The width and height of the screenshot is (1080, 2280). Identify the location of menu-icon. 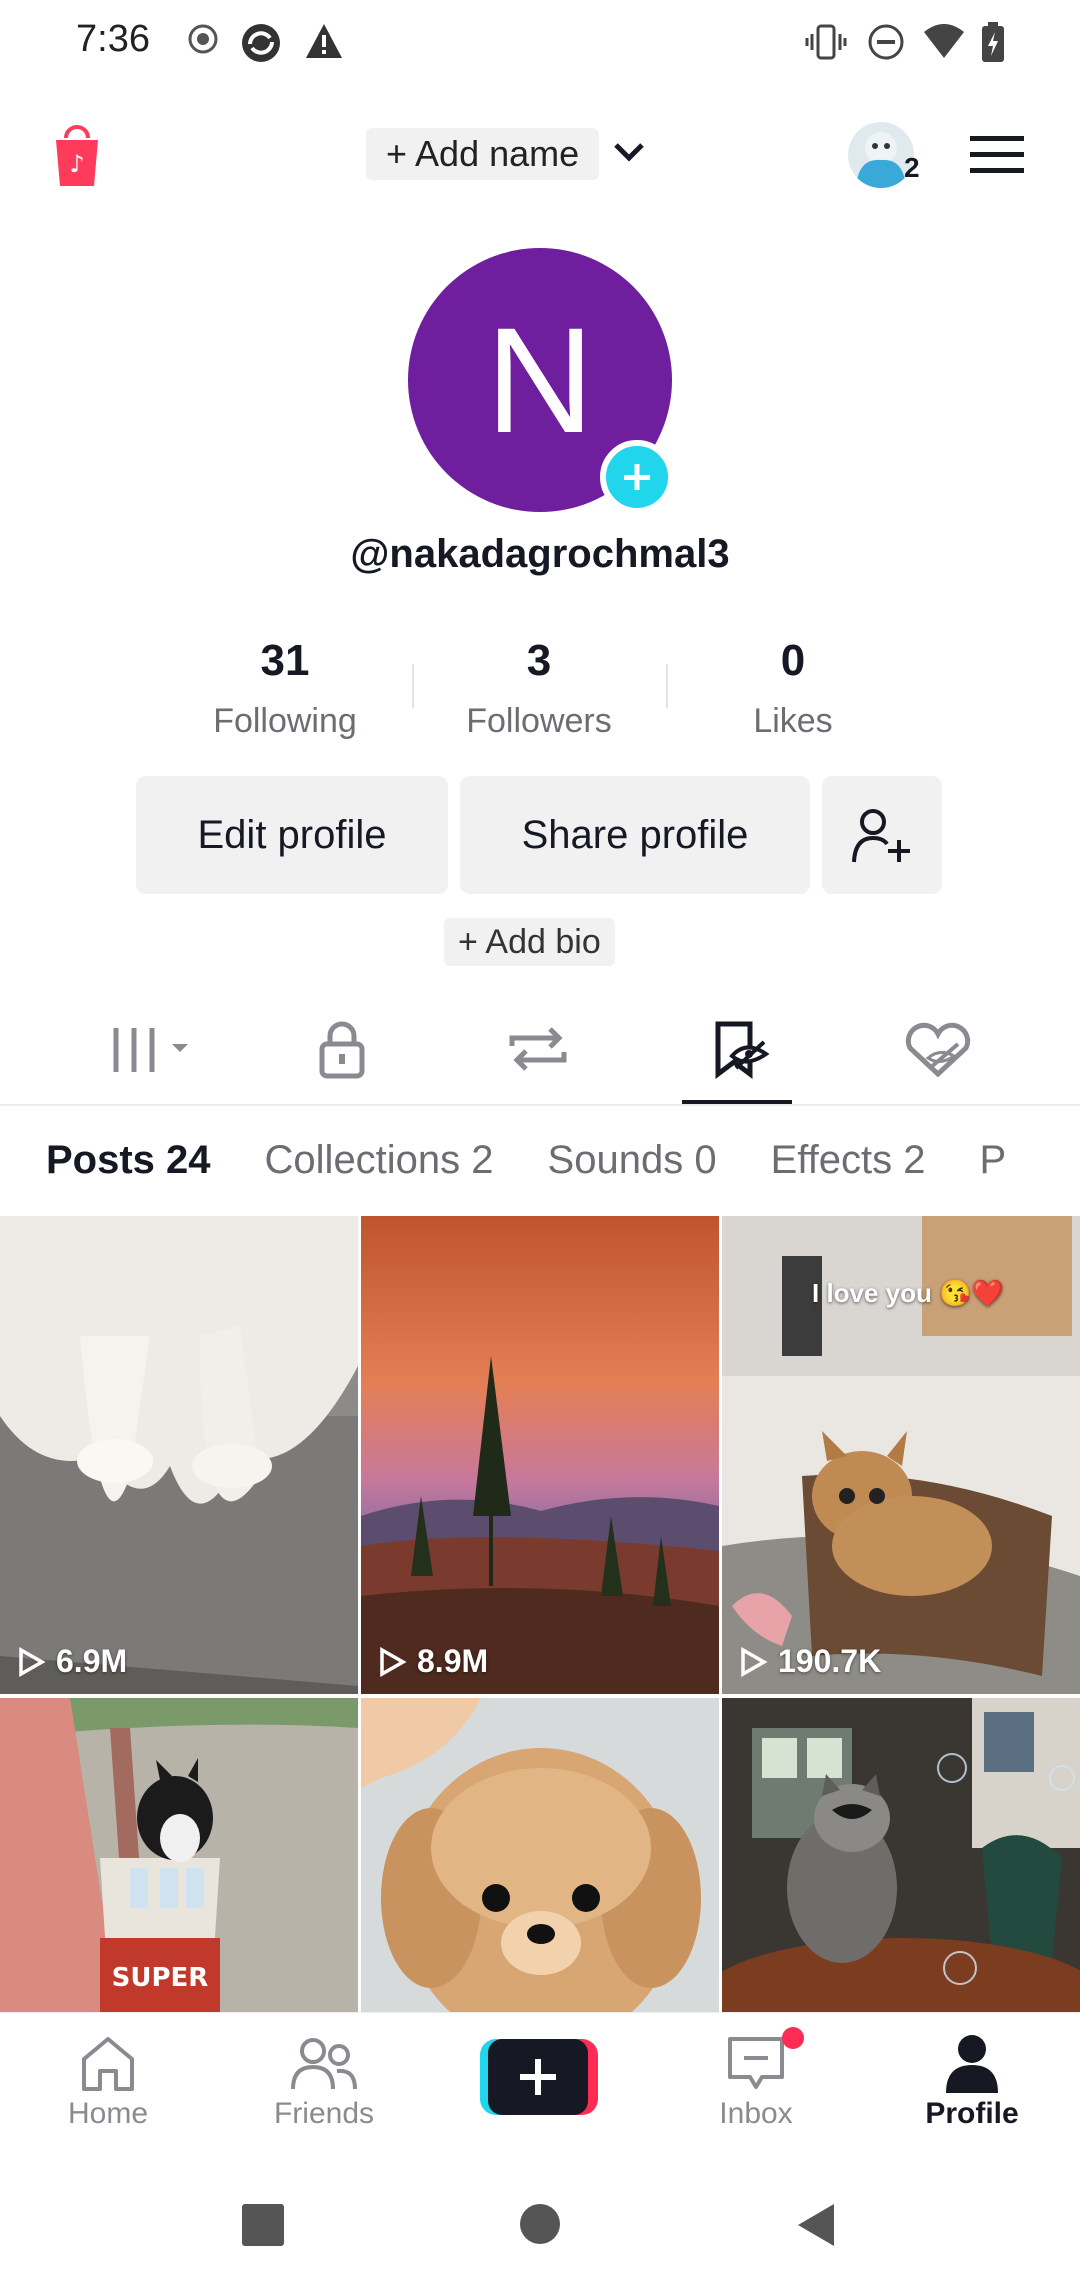
(997, 154).